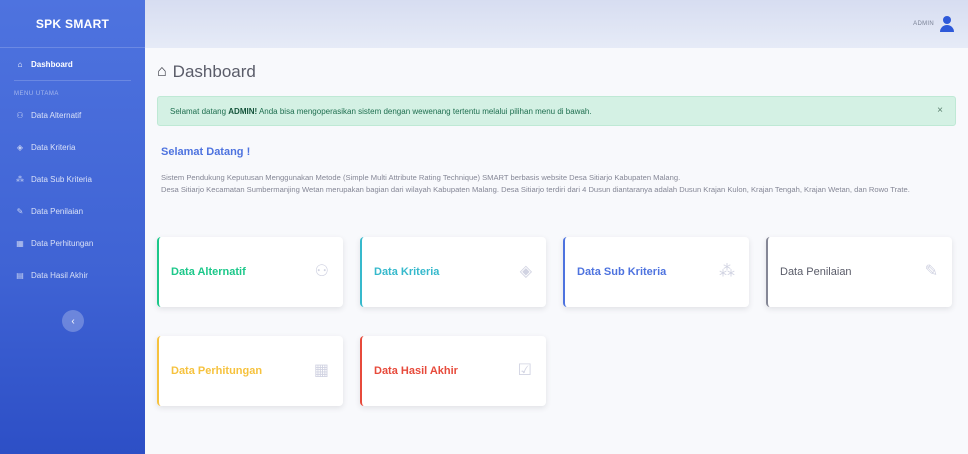  Describe the element at coordinates (250, 272) in the screenshot. I see `card-data-alternatif: Data Alternatif ⚇` at that location.